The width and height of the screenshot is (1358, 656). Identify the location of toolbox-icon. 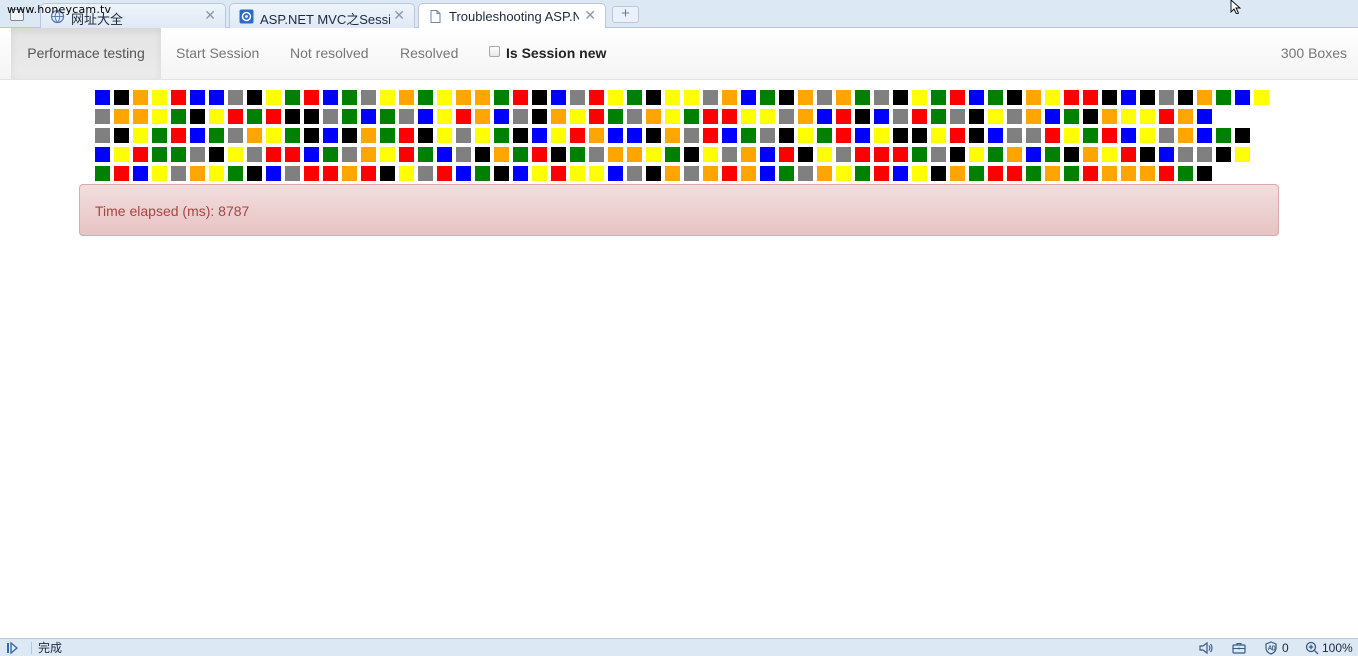
(1239, 648).